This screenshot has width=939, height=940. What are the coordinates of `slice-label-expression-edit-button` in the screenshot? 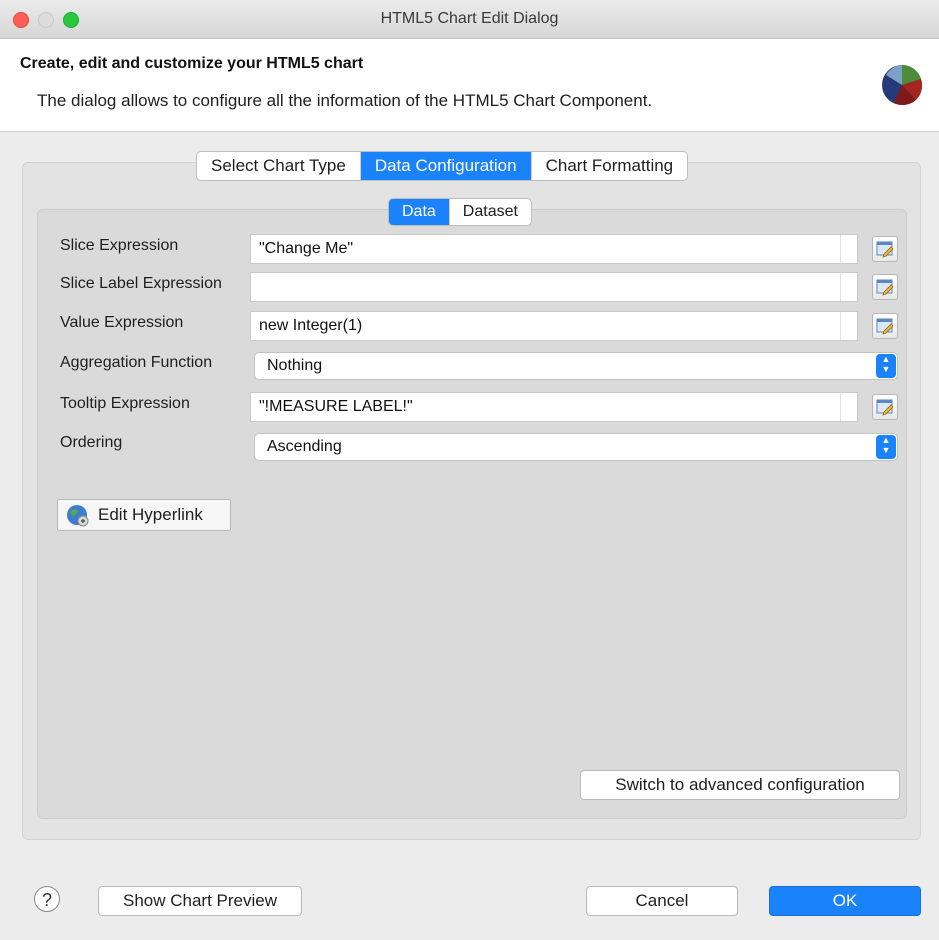 It's located at (885, 287).